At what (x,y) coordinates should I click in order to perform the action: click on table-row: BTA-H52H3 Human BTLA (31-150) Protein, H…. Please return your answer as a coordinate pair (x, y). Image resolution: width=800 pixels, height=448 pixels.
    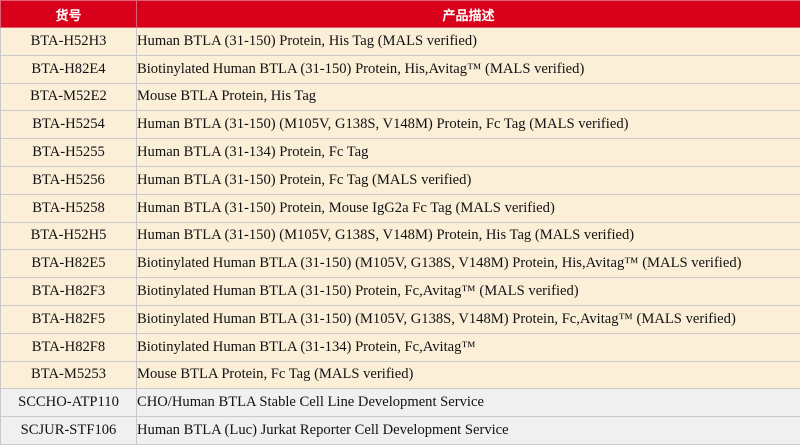
    Looking at the image, I should click on (400, 41).